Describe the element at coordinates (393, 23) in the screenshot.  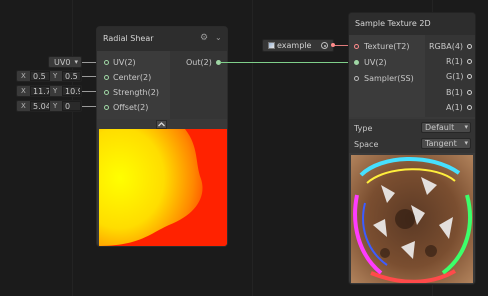
I see `sample-texture-title: Sample Texture 2D` at that location.